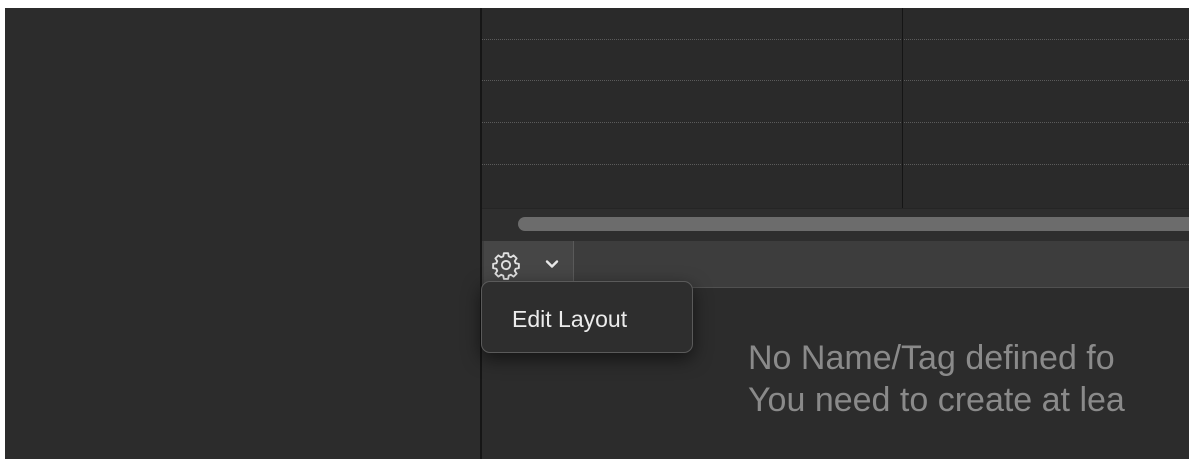 The height and width of the screenshot is (459, 1189). Describe the element at coordinates (931, 358) in the screenshot. I see `empty-state-line-1: No Name/Tag defined fo` at that location.